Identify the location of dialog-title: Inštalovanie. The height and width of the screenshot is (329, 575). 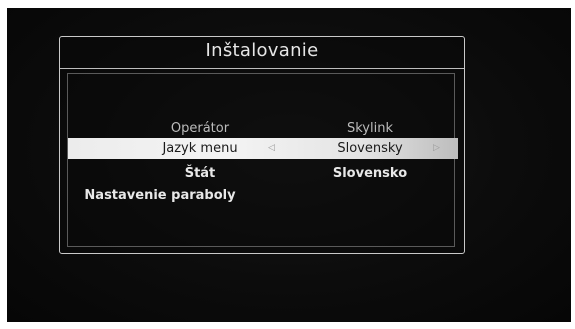
(262, 50).